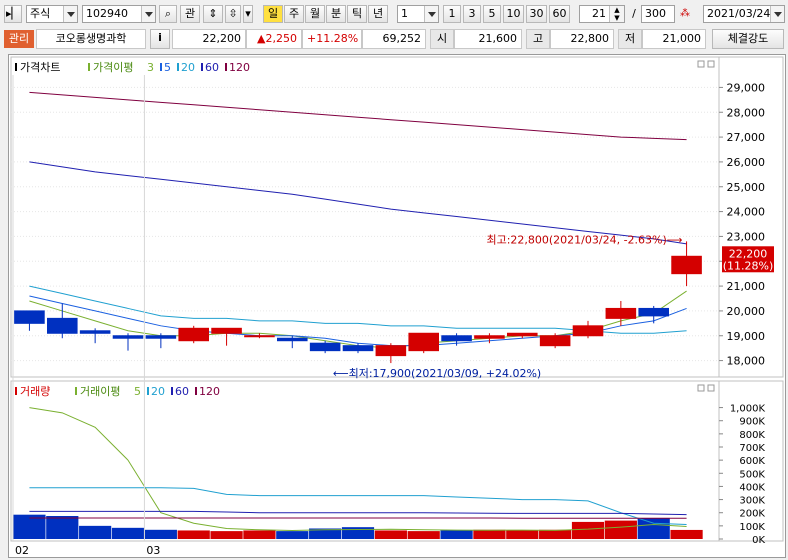 The height and width of the screenshot is (560, 788). I want to click on period-button-4: 틱, so click(357, 14).